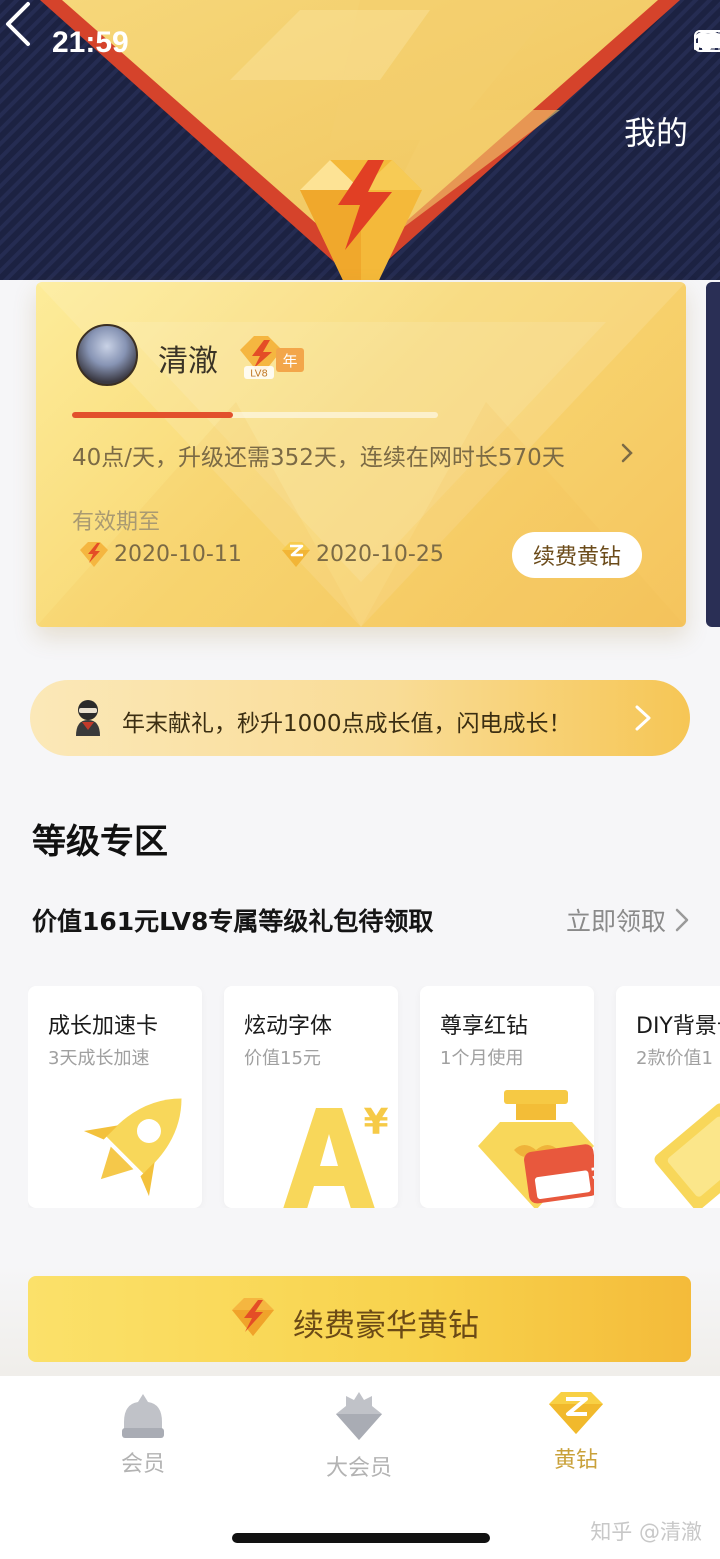  Describe the element at coordinates (360, 45) in the screenshot. I see `status-bar: 21:59` at that location.